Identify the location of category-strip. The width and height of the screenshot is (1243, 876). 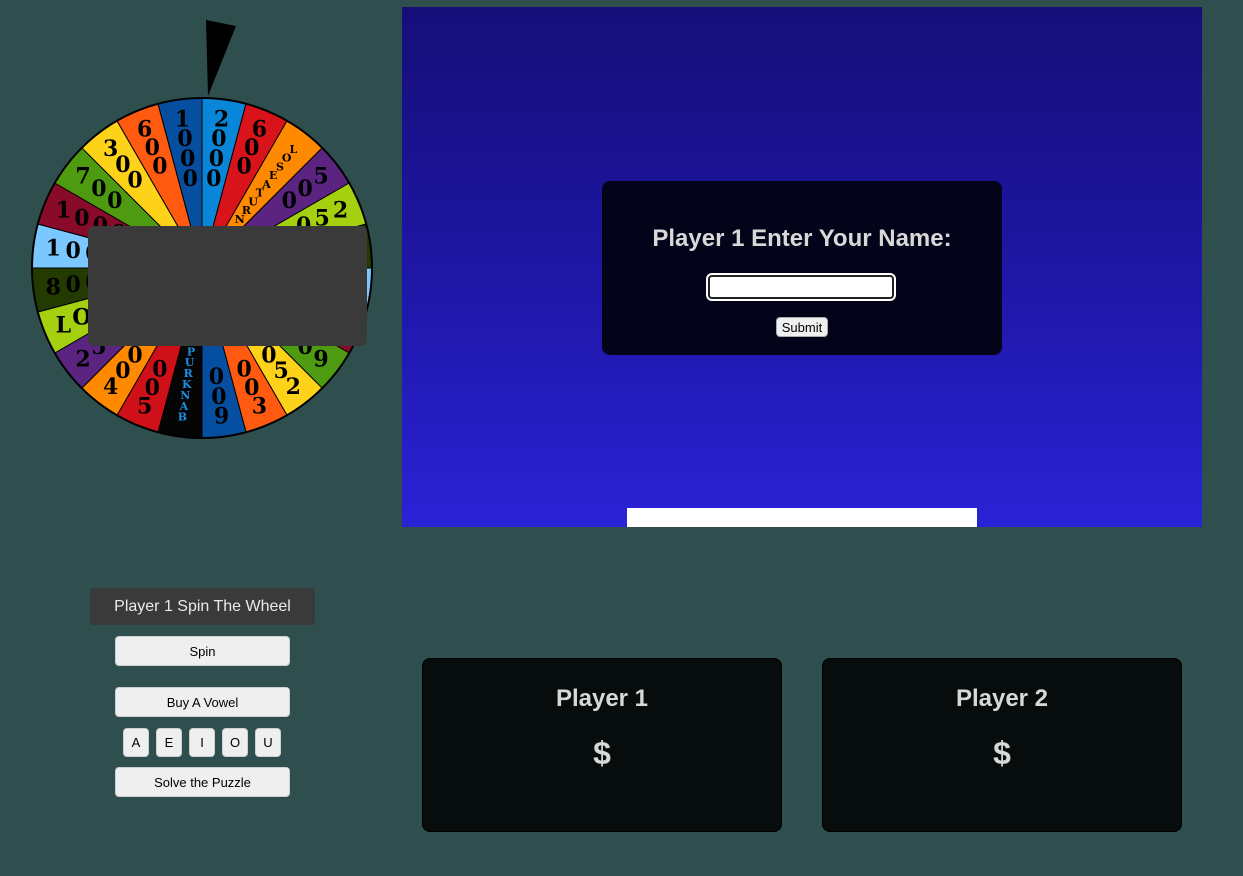
(802, 517).